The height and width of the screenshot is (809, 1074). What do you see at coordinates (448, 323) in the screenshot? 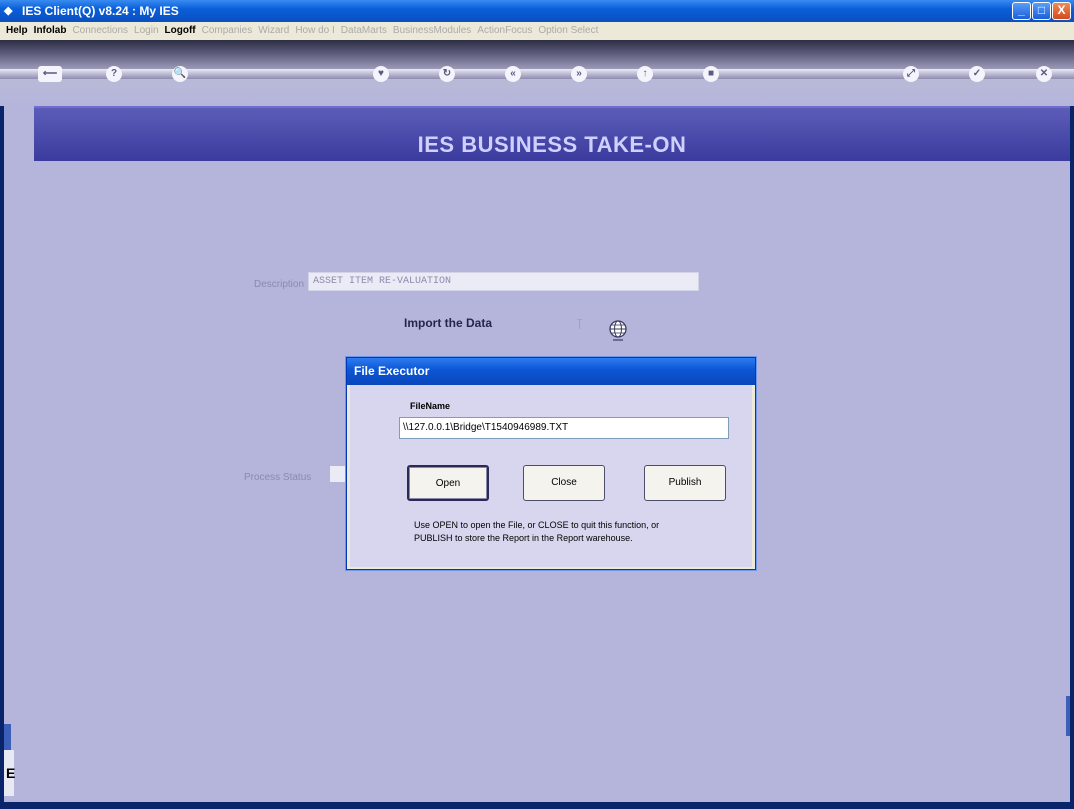
I see `import-data-label: Import the Data` at bounding box center [448, 323].